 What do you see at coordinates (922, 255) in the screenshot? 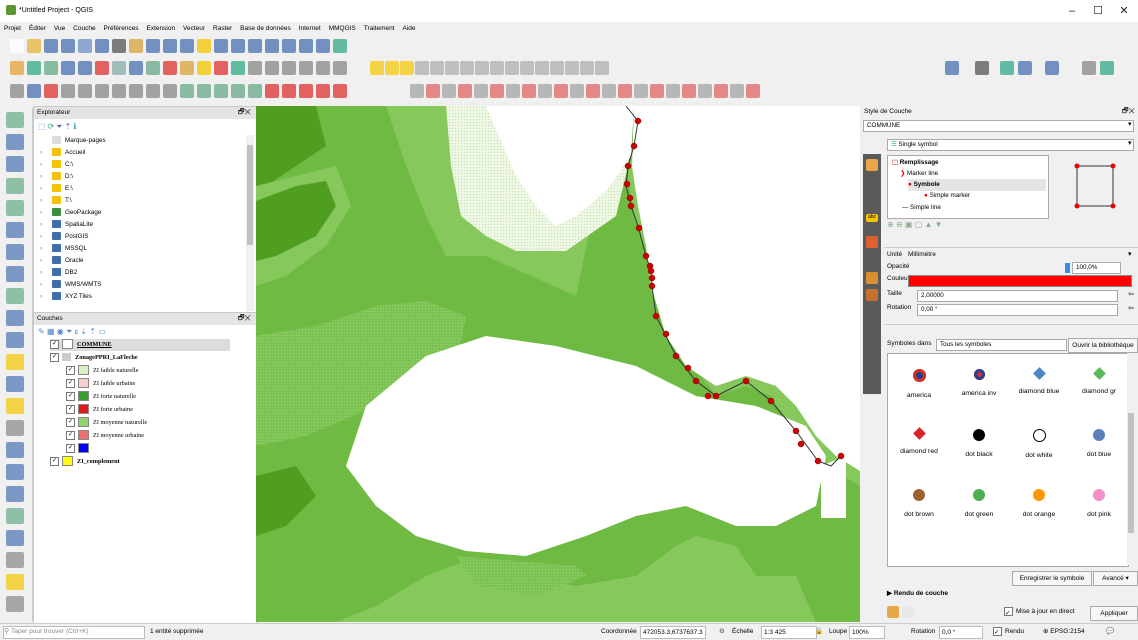
I see `unit-select: Millimètre` at bounding box center [922, 255].